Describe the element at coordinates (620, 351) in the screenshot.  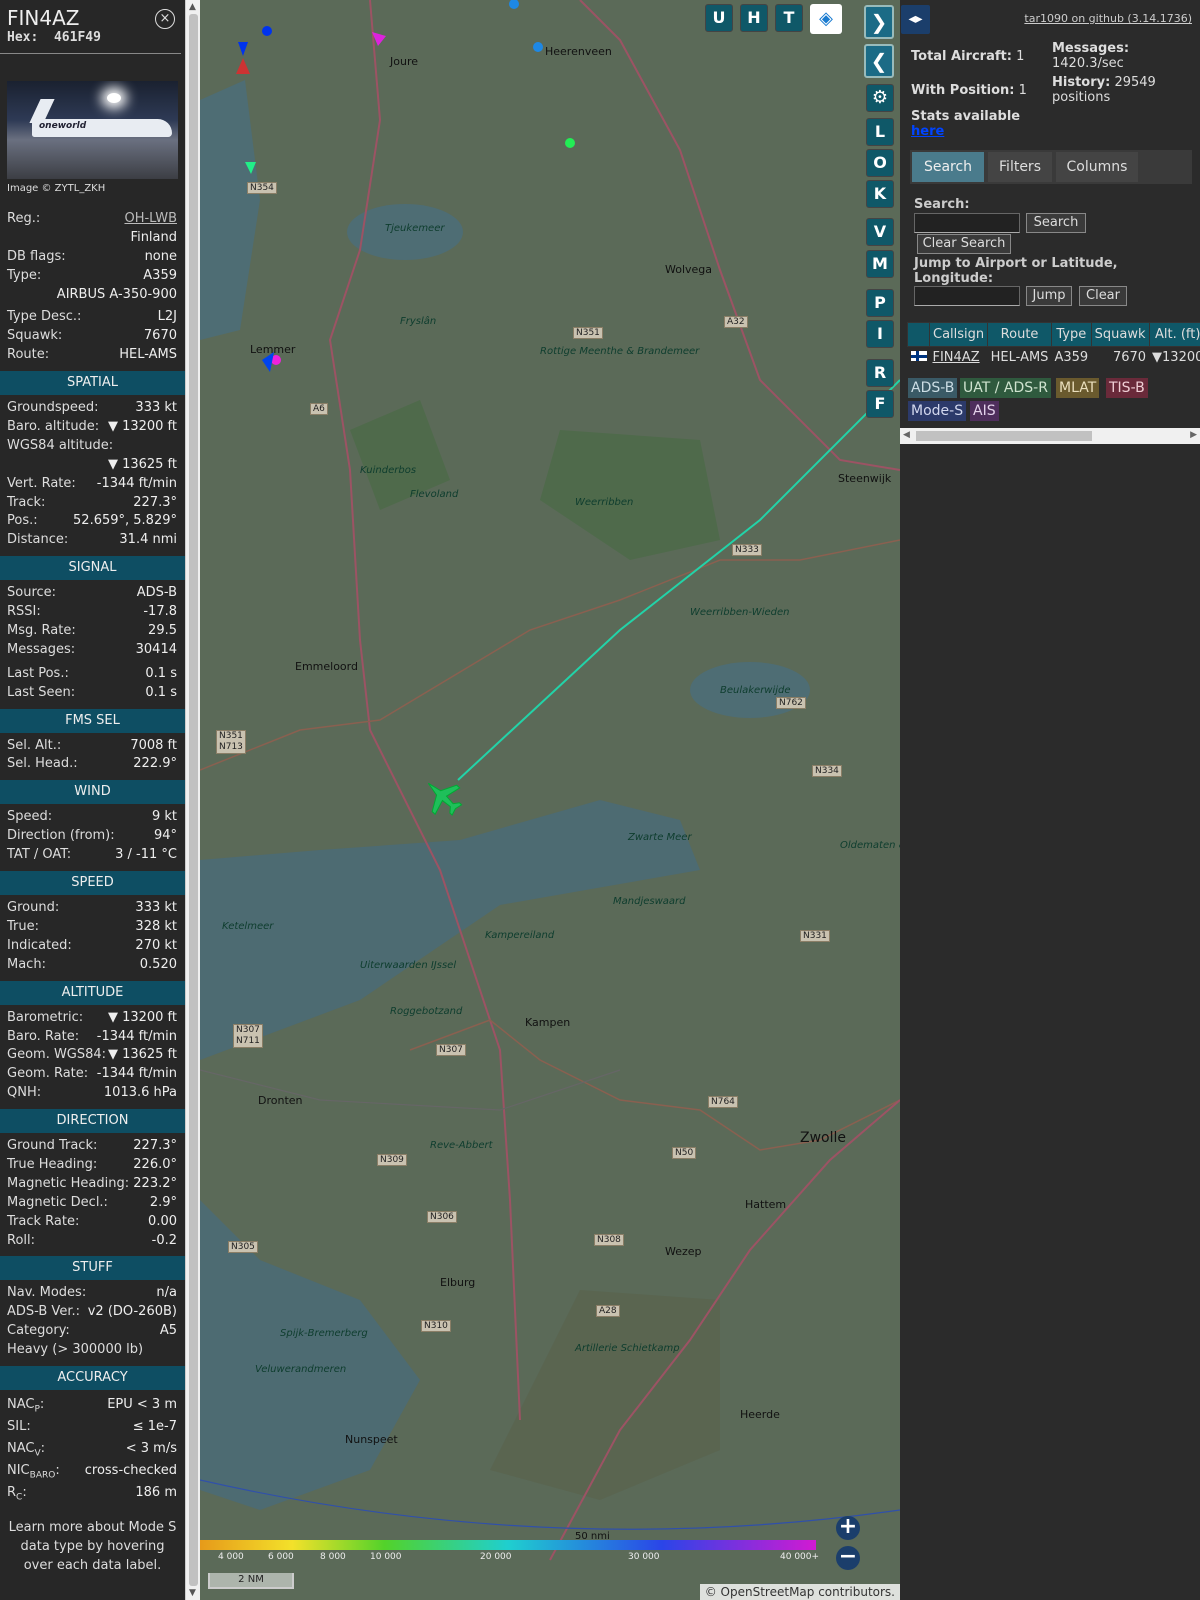
I see `place-label: Rottige Meenthe & Brandemeer` at that location.